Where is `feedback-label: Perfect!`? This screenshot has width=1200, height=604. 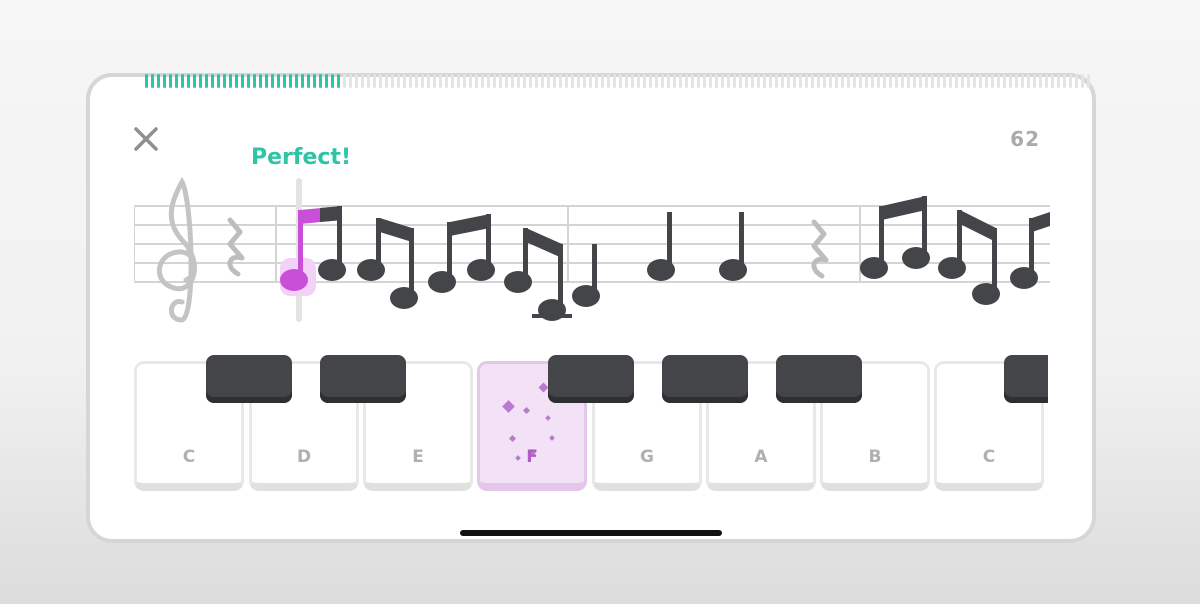 feedback-label: Perfect! is located at coordinates (301, 157).